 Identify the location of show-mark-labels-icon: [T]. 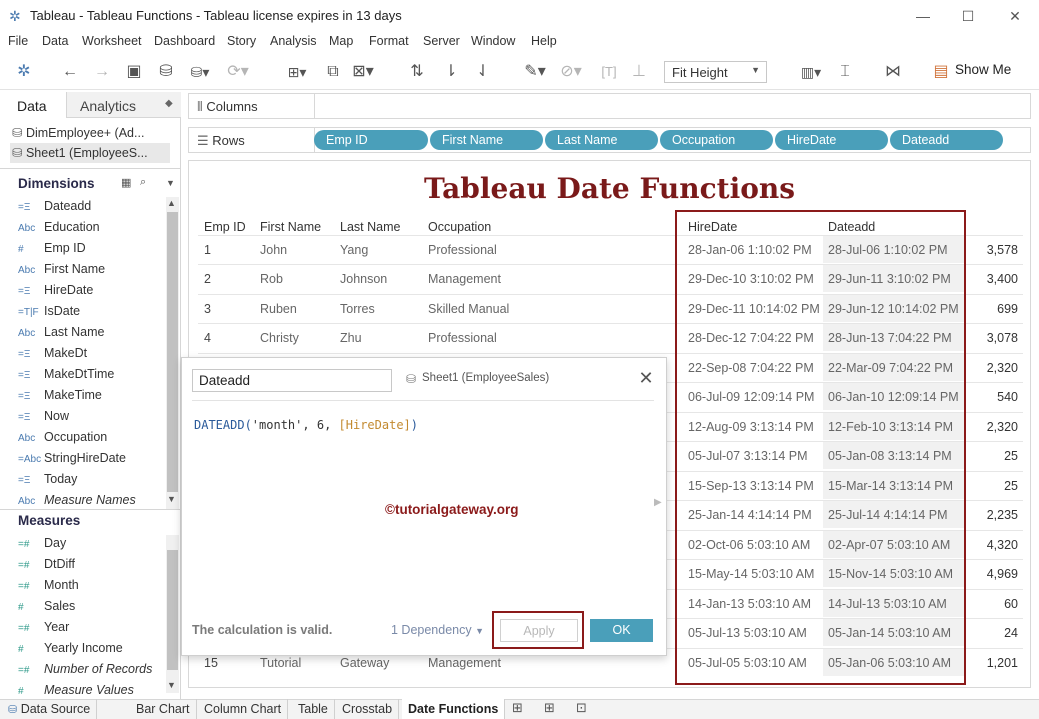
(609, 72).